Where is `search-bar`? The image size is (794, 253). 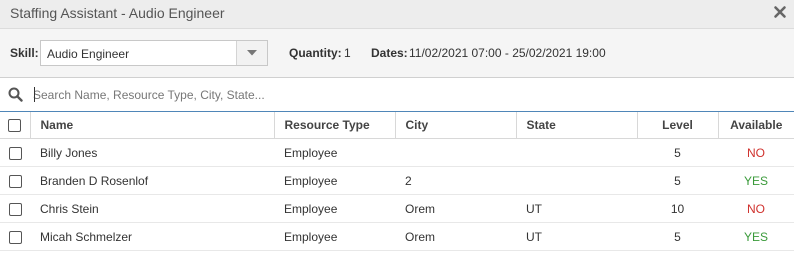 search-bar is located at coordinates (397, 95).